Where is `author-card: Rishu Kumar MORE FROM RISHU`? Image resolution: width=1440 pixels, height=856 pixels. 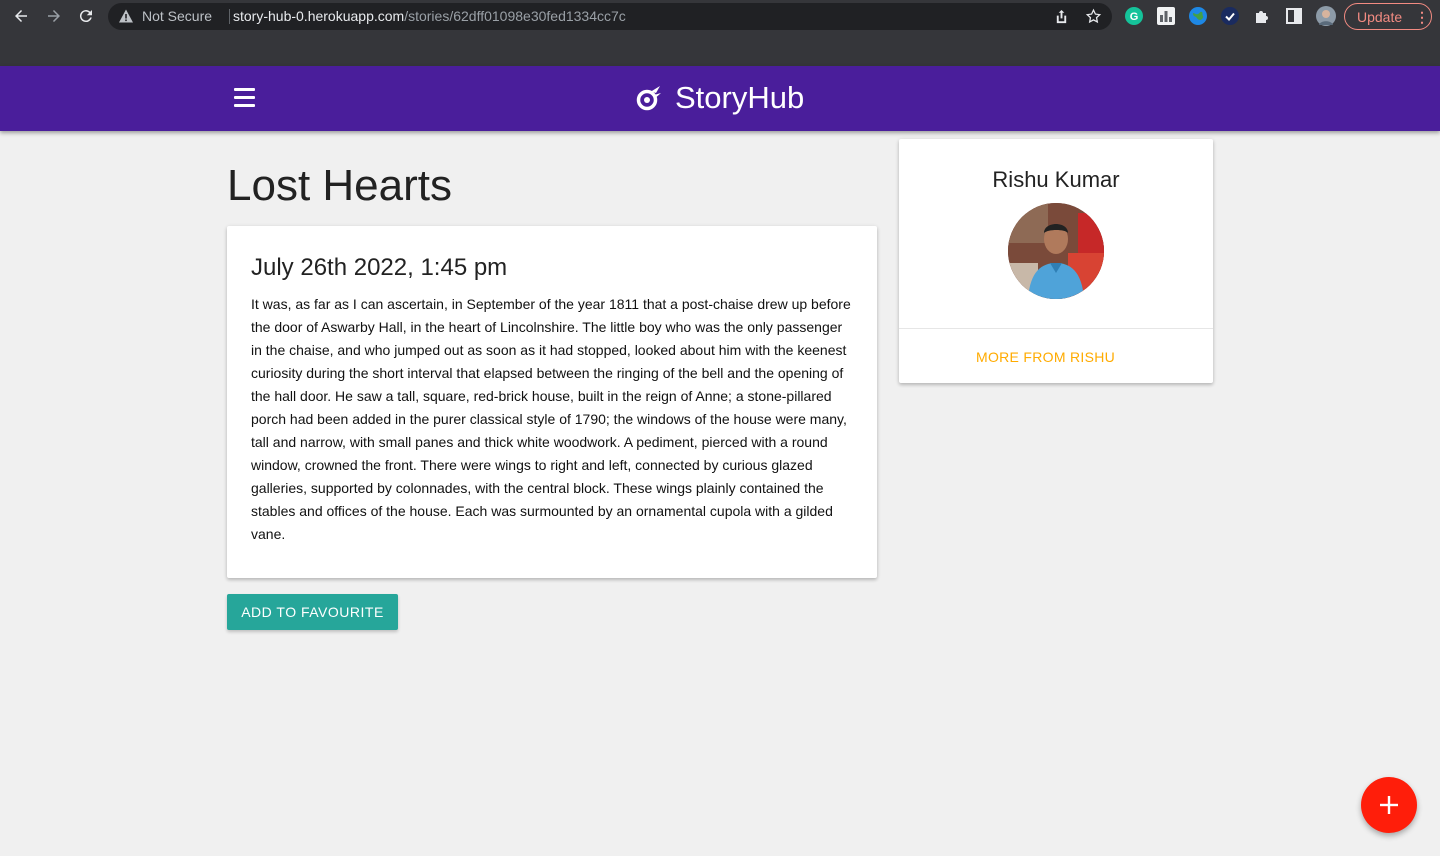 author-card: Rishu Kumar MORE FROM RISHU is located at coordinates (1056, 261).